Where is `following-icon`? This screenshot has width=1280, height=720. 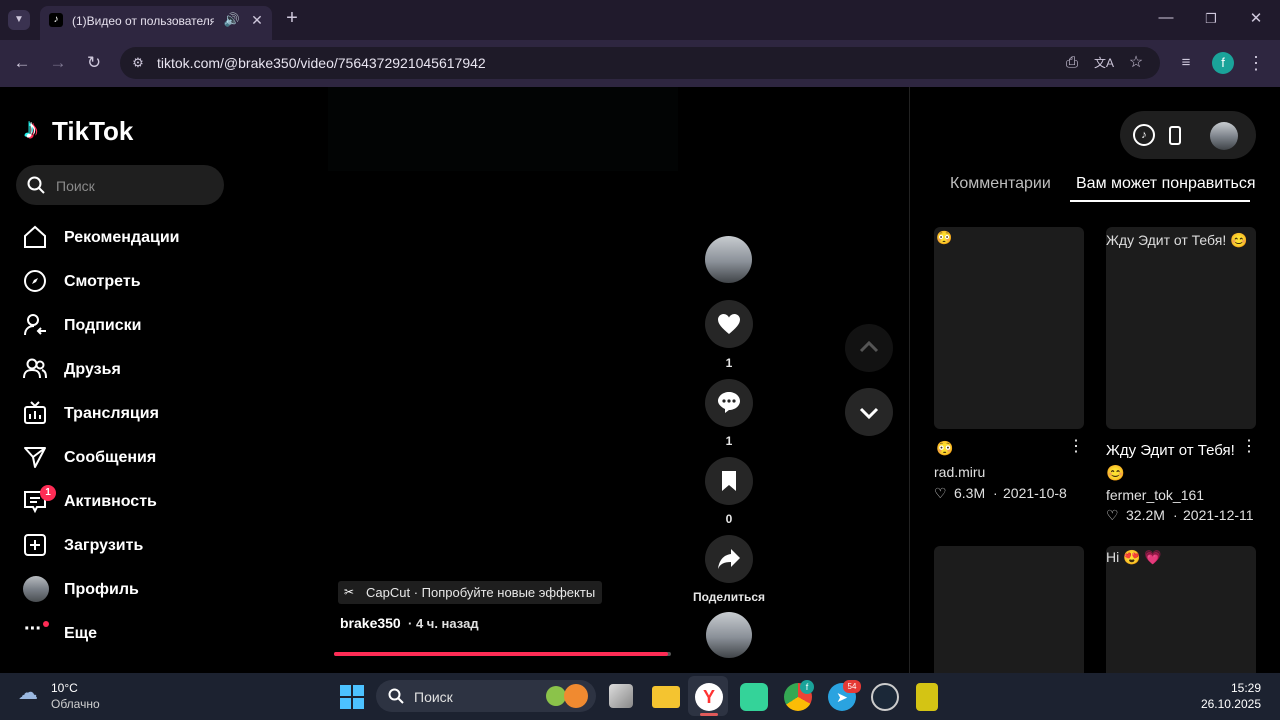 following-icon is located at coordinates (35, 325).